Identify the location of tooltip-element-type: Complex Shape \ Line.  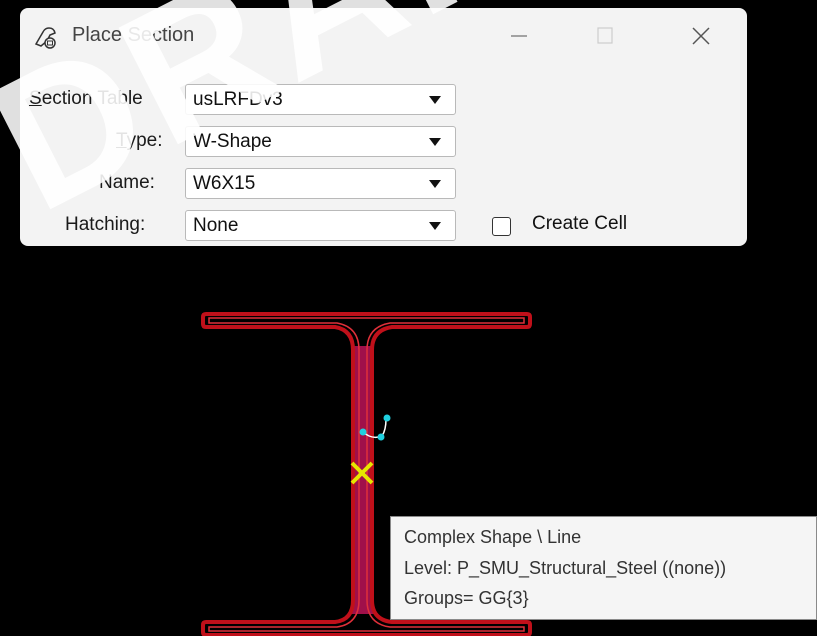
(493, 537).